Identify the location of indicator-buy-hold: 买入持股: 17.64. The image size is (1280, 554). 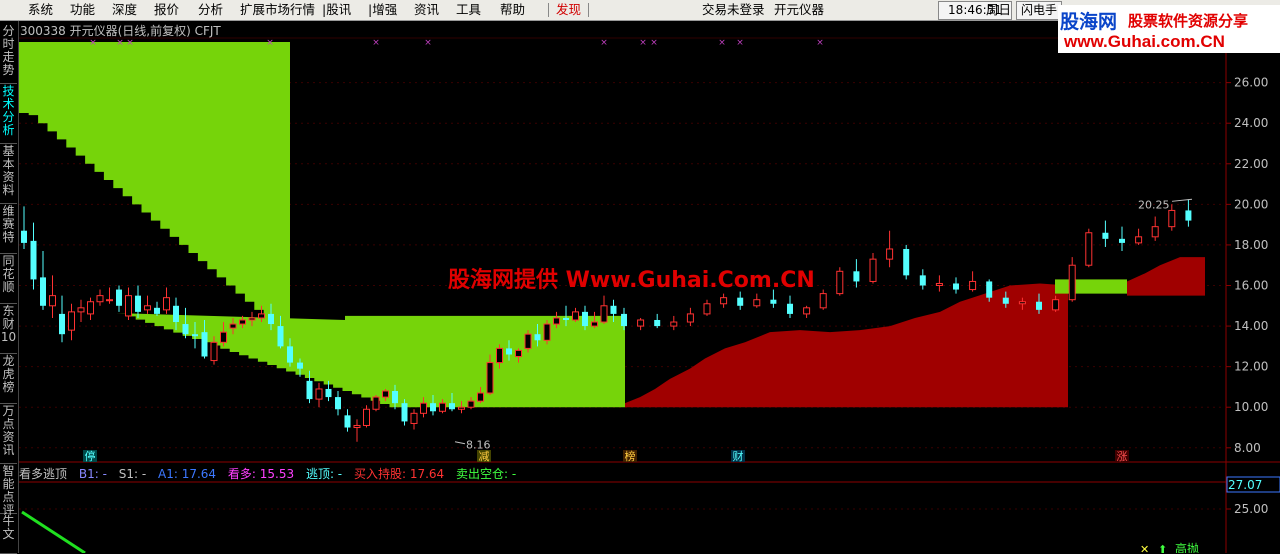
(399, 474).